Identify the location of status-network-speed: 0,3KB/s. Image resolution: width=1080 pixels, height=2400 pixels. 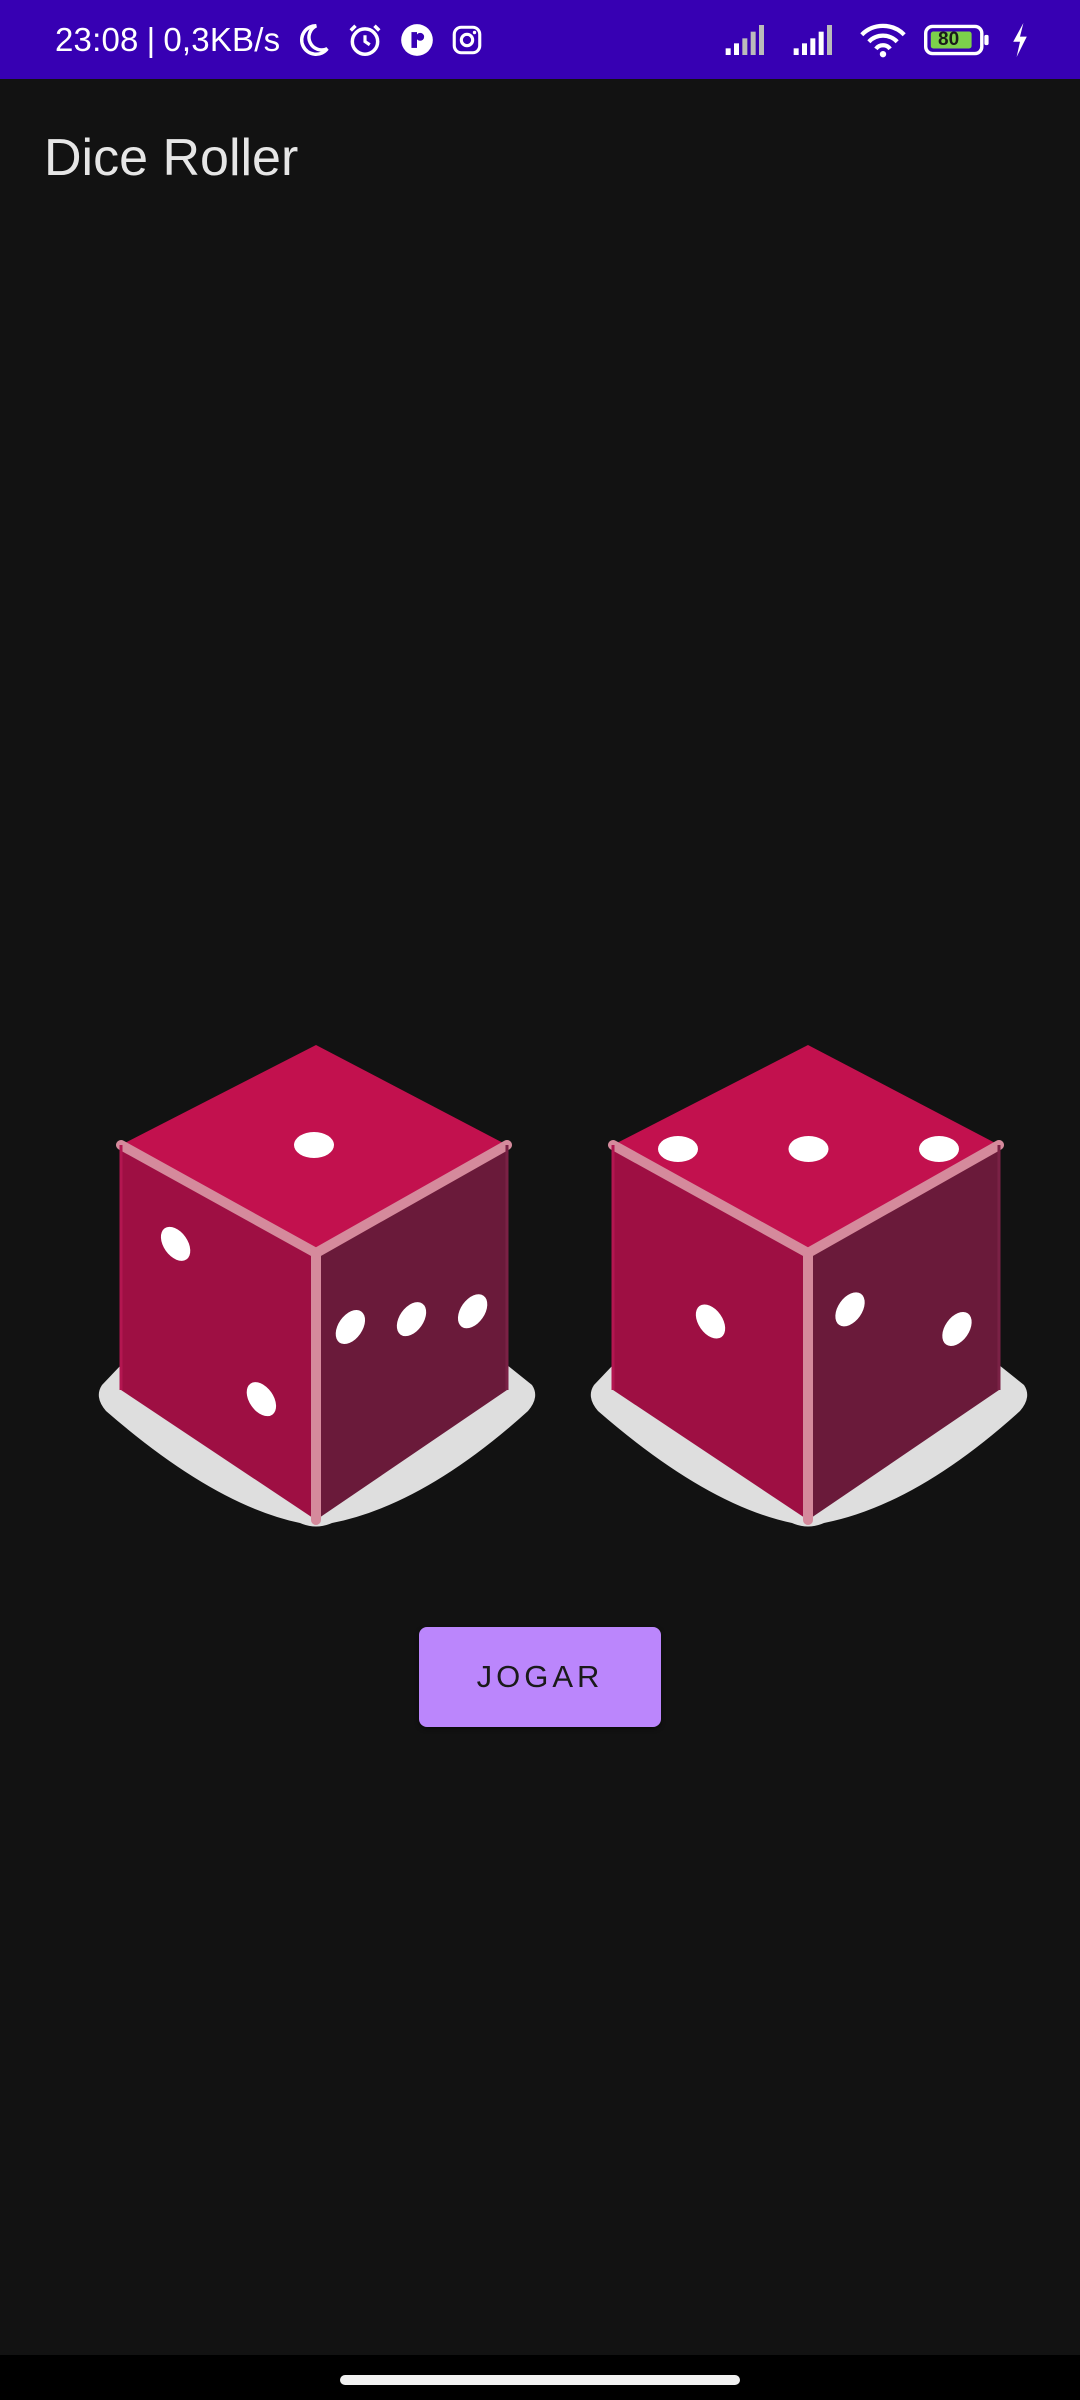
(222, 39).